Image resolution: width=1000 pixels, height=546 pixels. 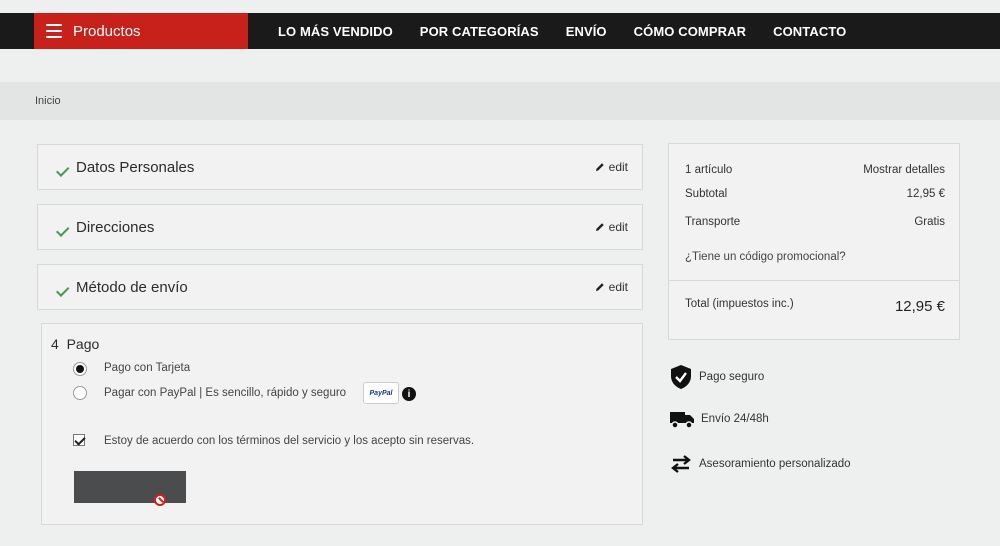 What do you see at coordinates (135, 167) in the screenshot?
I see `step-title: Datos Personales` at bounding box center [135, 167].